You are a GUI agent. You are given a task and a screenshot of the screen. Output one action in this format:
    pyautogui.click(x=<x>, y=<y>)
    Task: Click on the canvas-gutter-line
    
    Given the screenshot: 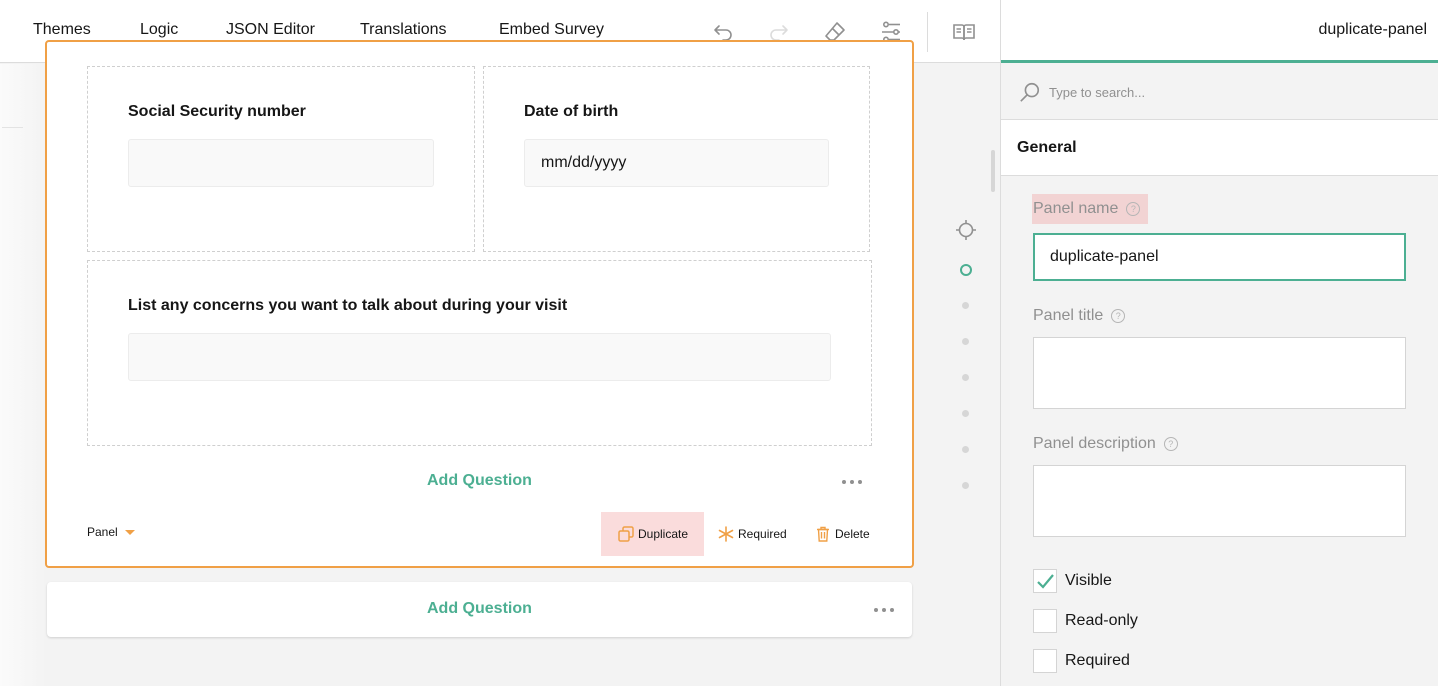 What is the action you would take?
    pyautogui.click(x=12, y=127)
    